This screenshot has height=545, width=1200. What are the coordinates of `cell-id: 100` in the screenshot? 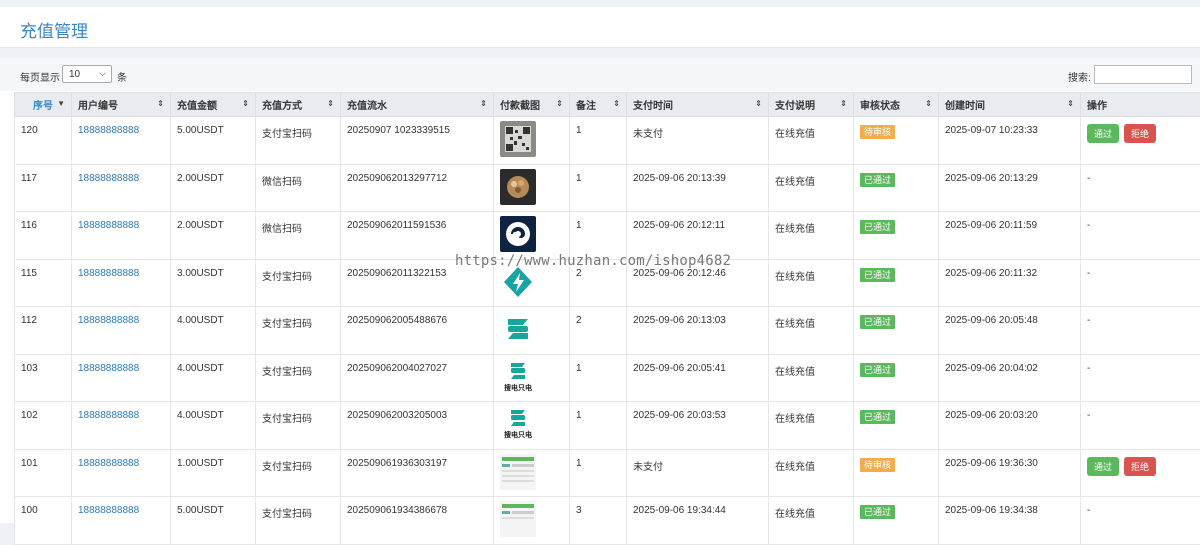 It's located at (43, 521).